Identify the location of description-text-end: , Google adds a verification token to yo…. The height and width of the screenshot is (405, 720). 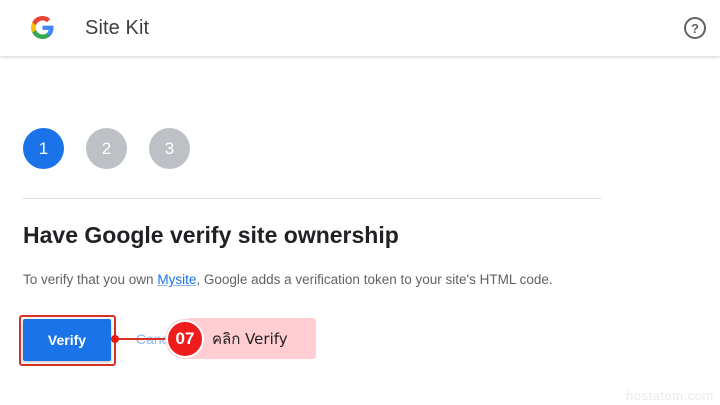
(374, 279).